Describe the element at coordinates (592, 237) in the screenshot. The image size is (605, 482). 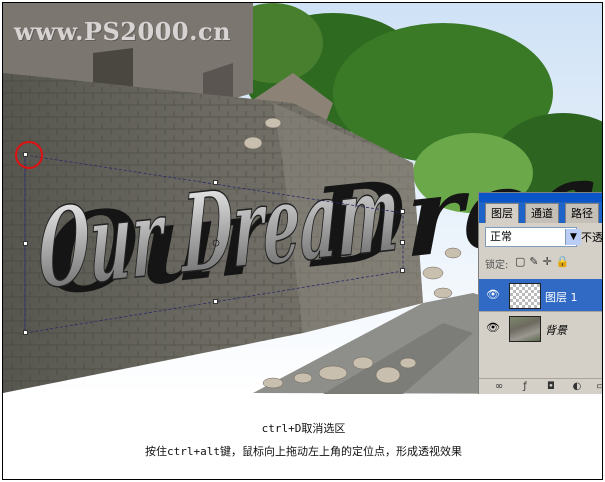
I see `opacity-label: 不透` at that location.